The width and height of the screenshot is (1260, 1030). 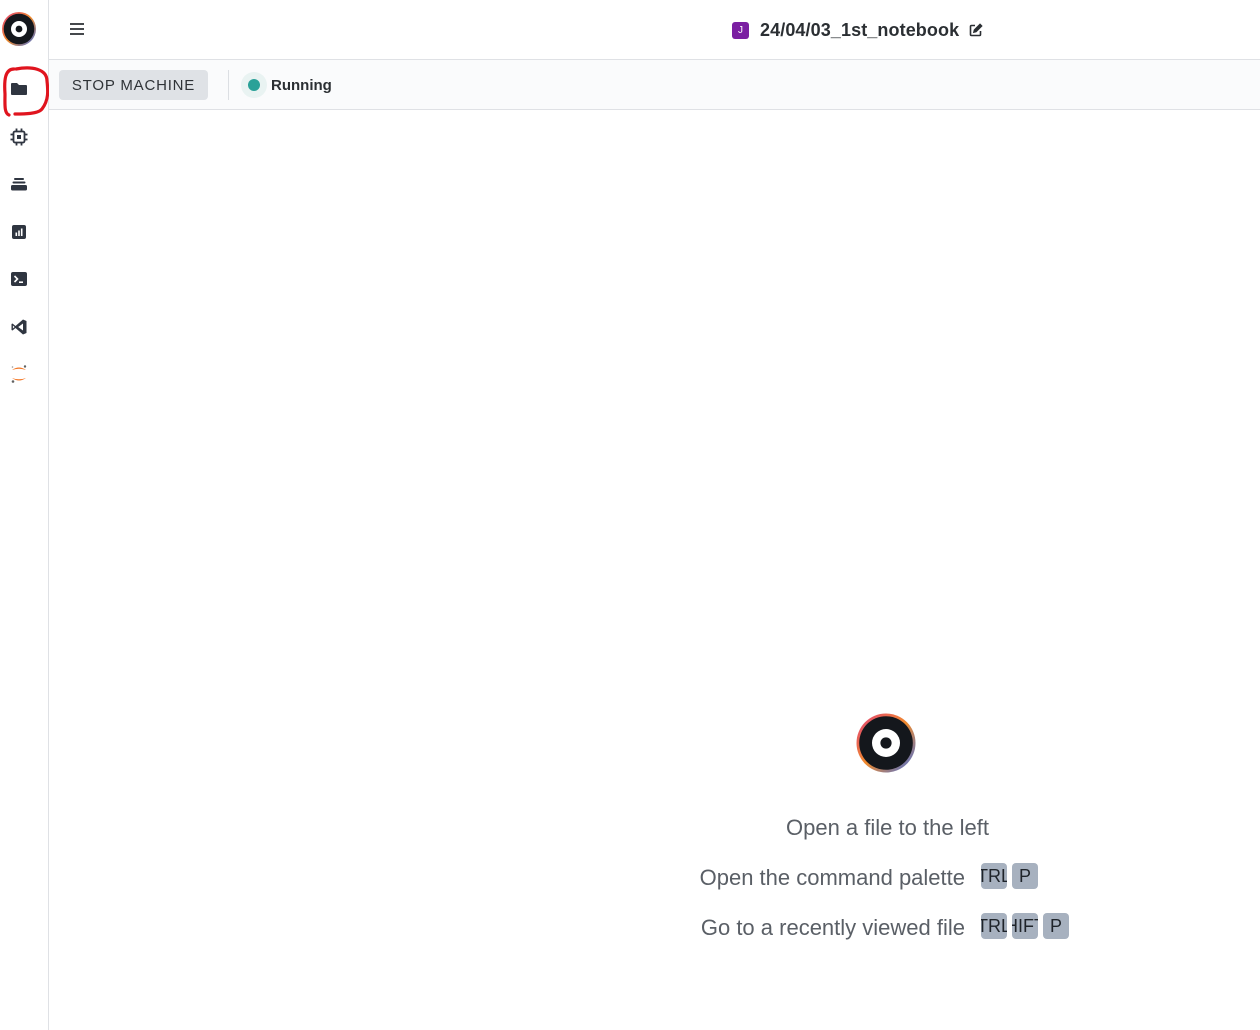 What do you see at coordinates (740, 30) in the screenshot?
I see `notebook-badge: J` at bounding box center [740, 30].